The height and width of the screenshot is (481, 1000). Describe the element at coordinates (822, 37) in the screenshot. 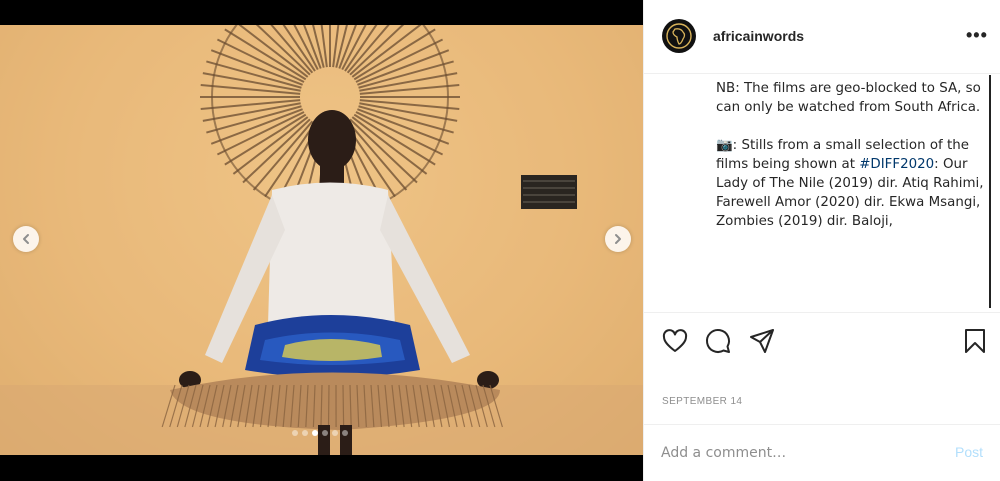

I see `post-header: africainwords •••` at that location.